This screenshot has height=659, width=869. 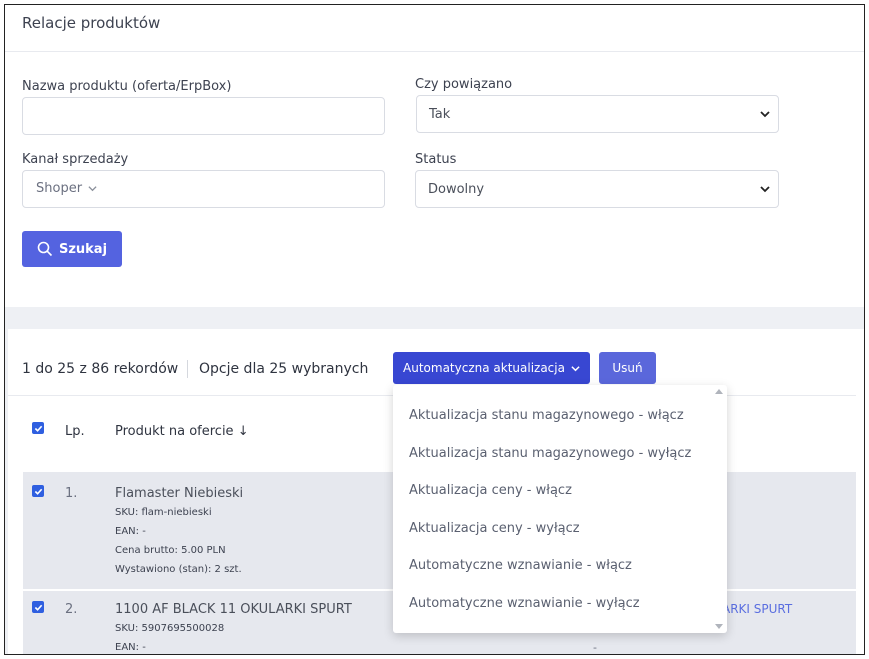 I want to click on title-divider, so click(x=434, y=51).